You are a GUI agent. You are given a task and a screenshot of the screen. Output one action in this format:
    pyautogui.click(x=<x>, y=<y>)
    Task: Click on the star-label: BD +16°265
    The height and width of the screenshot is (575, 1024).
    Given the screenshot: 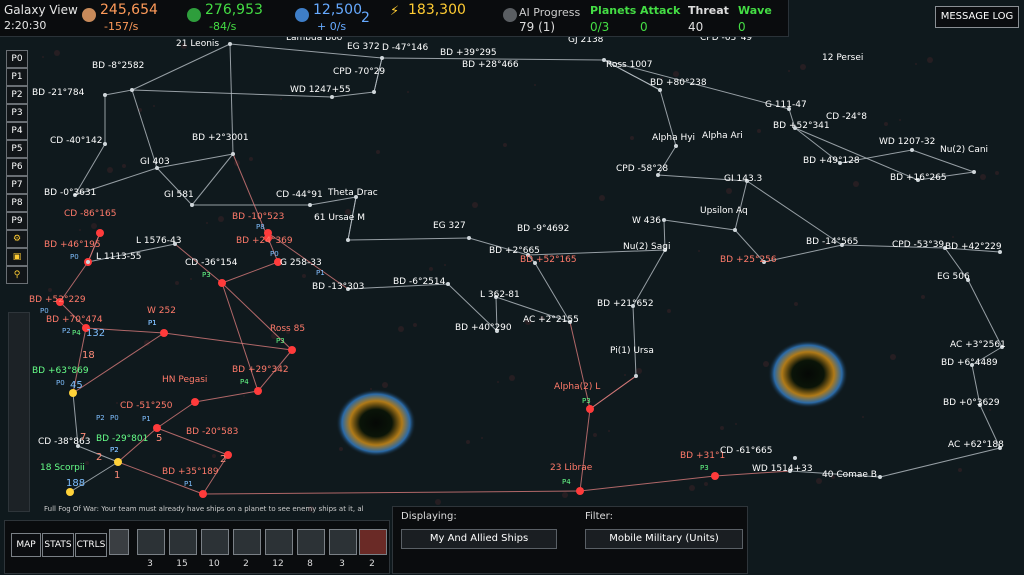 What is the action you would take?
    pyautogui.click(x=918, y=178)
    